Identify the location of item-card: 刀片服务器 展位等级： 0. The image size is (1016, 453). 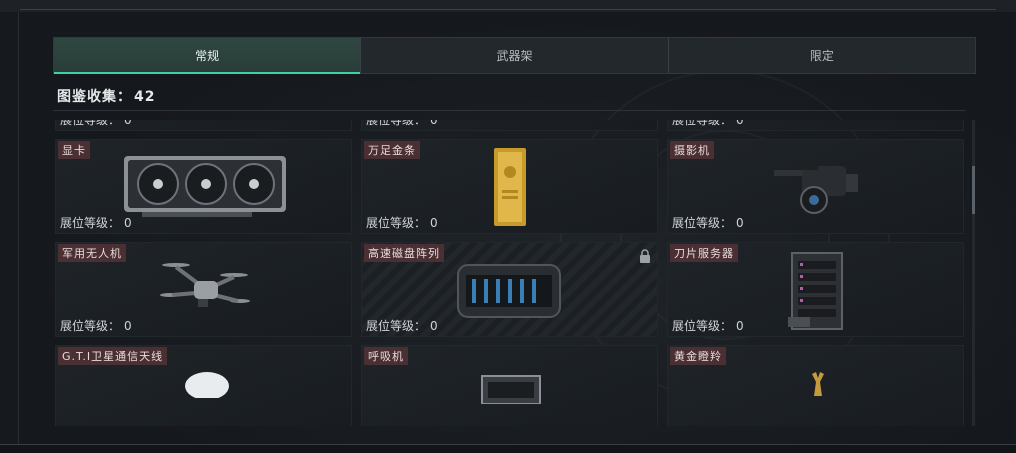
(815, 289).